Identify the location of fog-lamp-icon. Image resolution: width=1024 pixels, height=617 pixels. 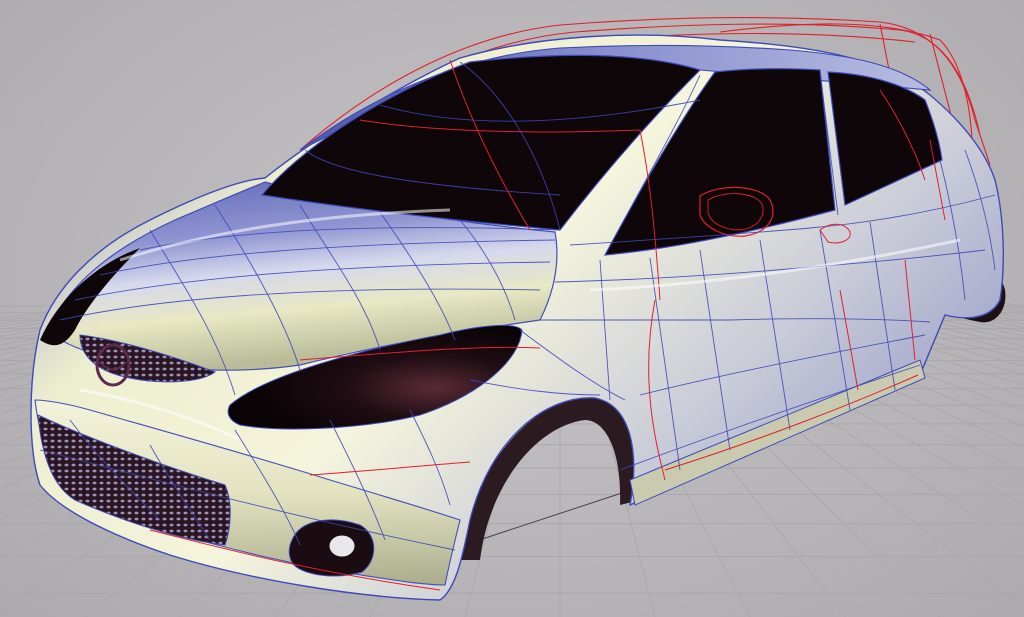
(342, 546).